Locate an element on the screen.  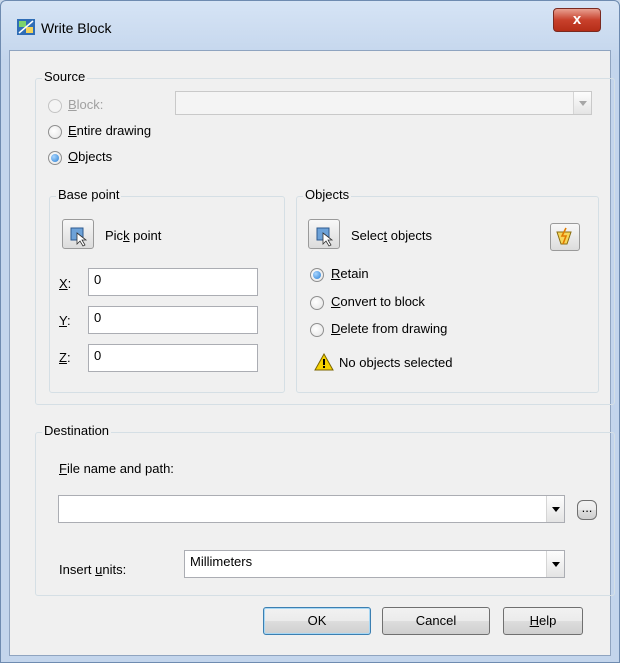
y-label: Y: is located at coordinates (65, 320).